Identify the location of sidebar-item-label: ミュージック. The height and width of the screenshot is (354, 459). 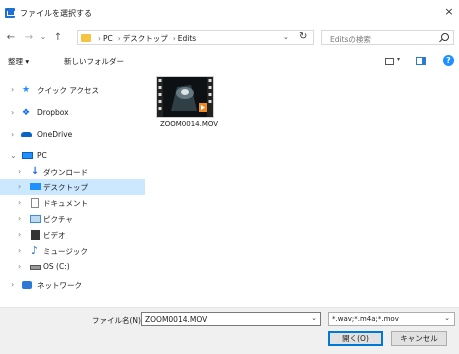
(65, 251).